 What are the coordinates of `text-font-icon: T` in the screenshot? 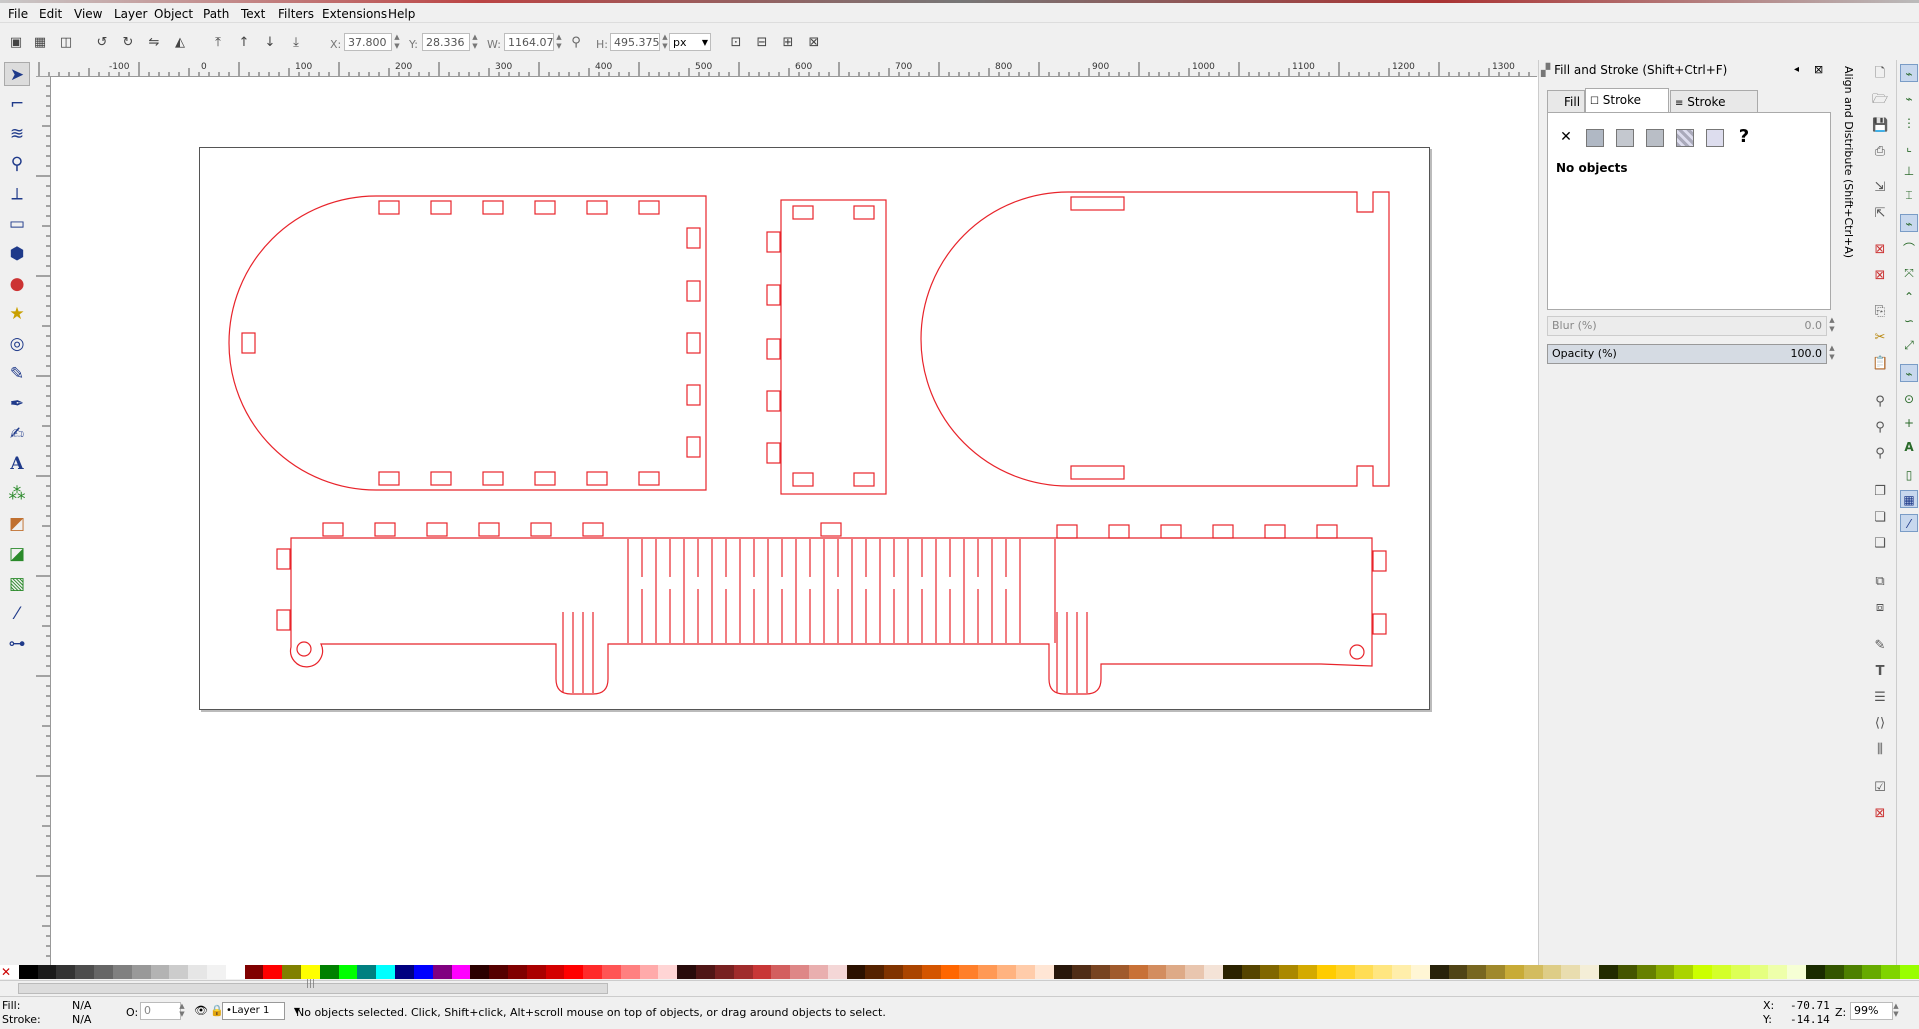 It's located at (1880, 672).